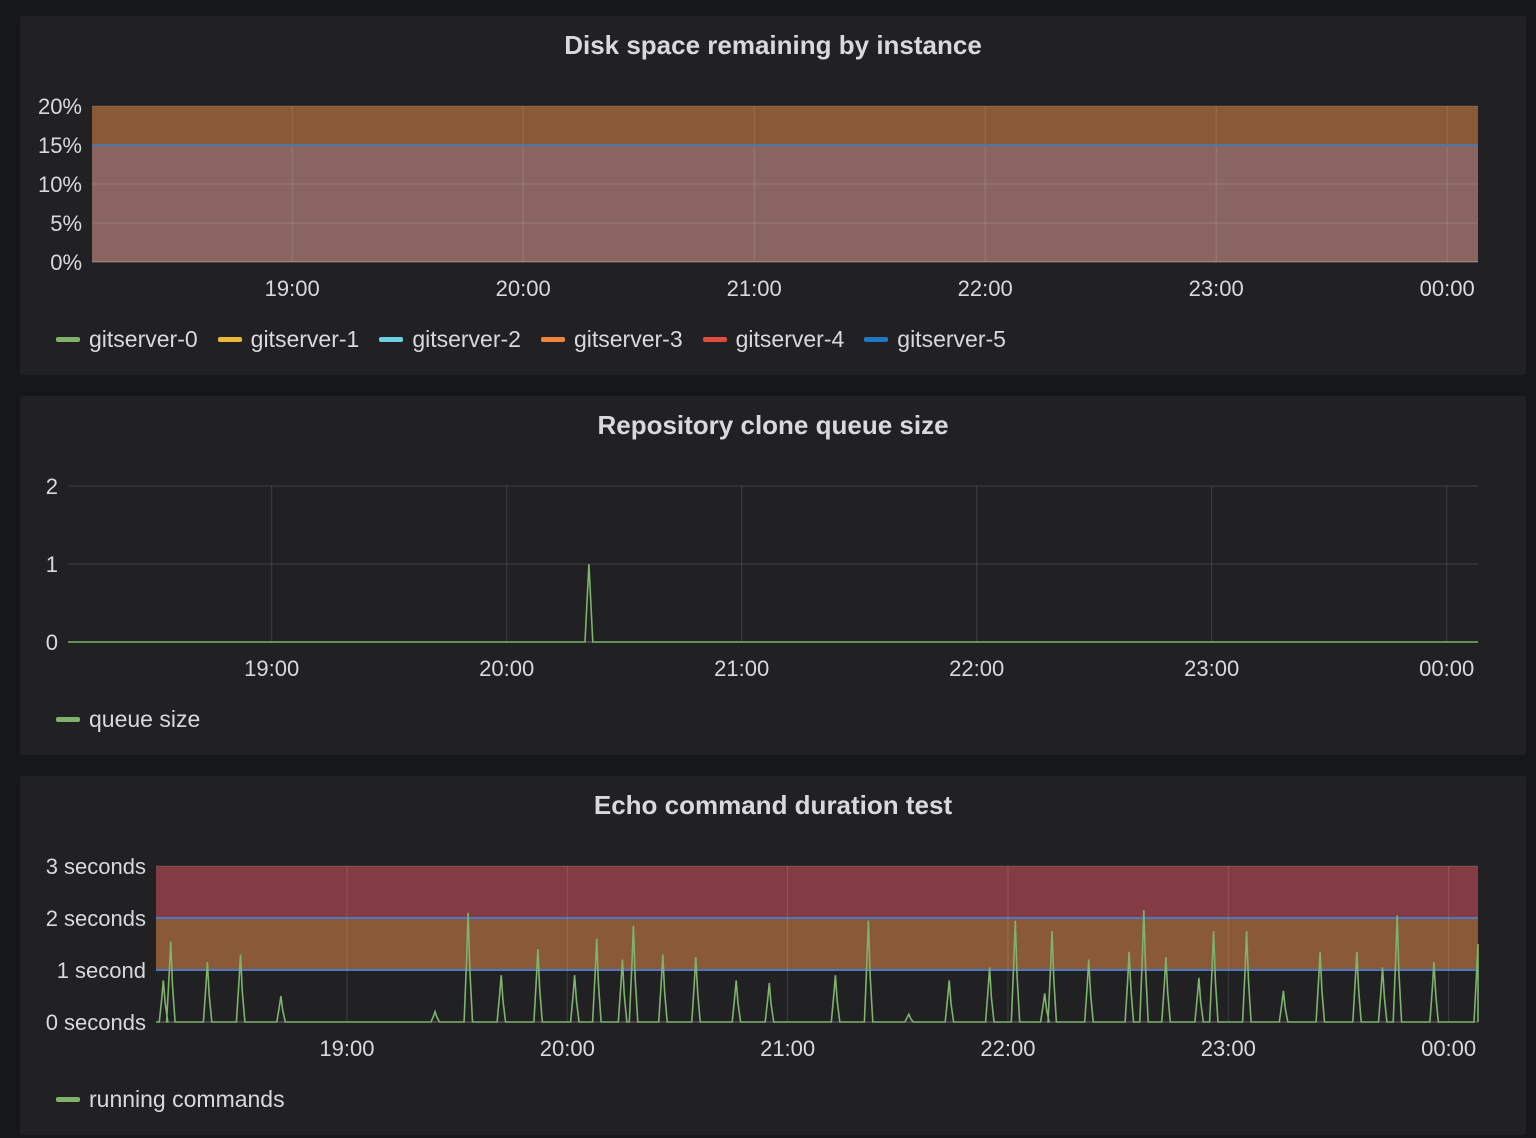  I want to click on legend-item: queue size, so click(128, 719).